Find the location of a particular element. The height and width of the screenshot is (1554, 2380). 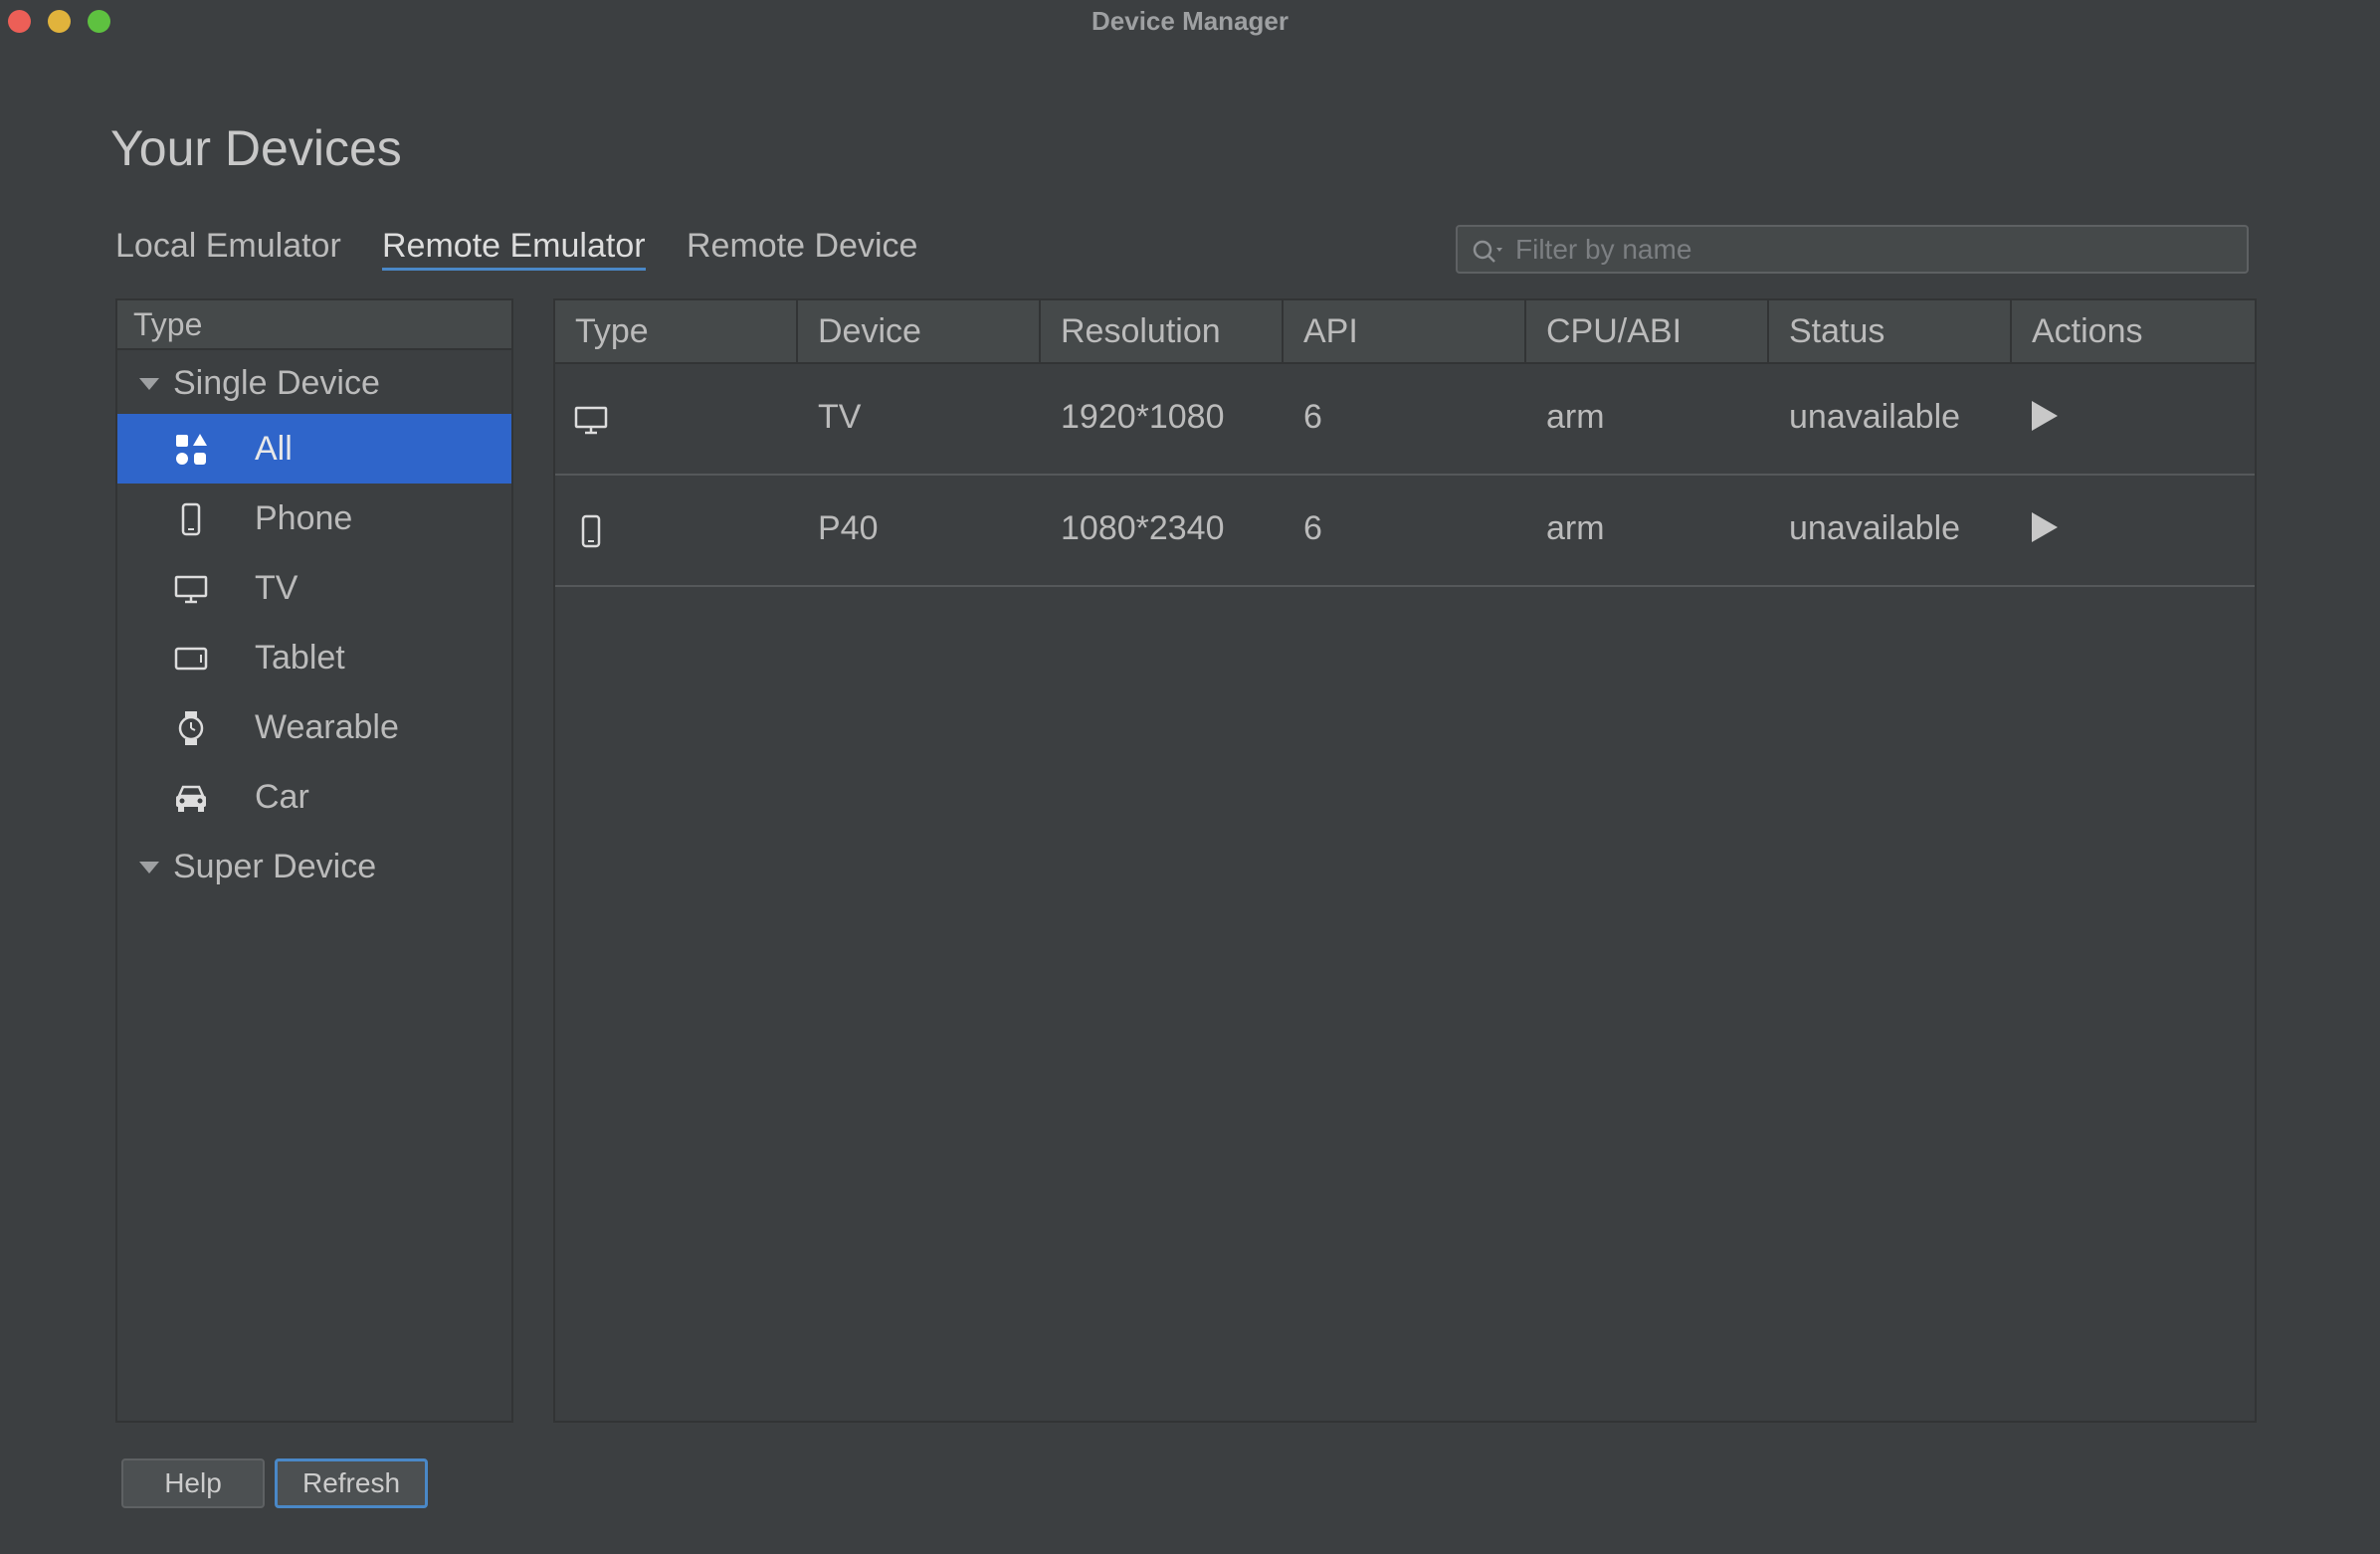

table-row: TV 1920*1080 6 arm unavailable is located at coordinates (1405, 420).